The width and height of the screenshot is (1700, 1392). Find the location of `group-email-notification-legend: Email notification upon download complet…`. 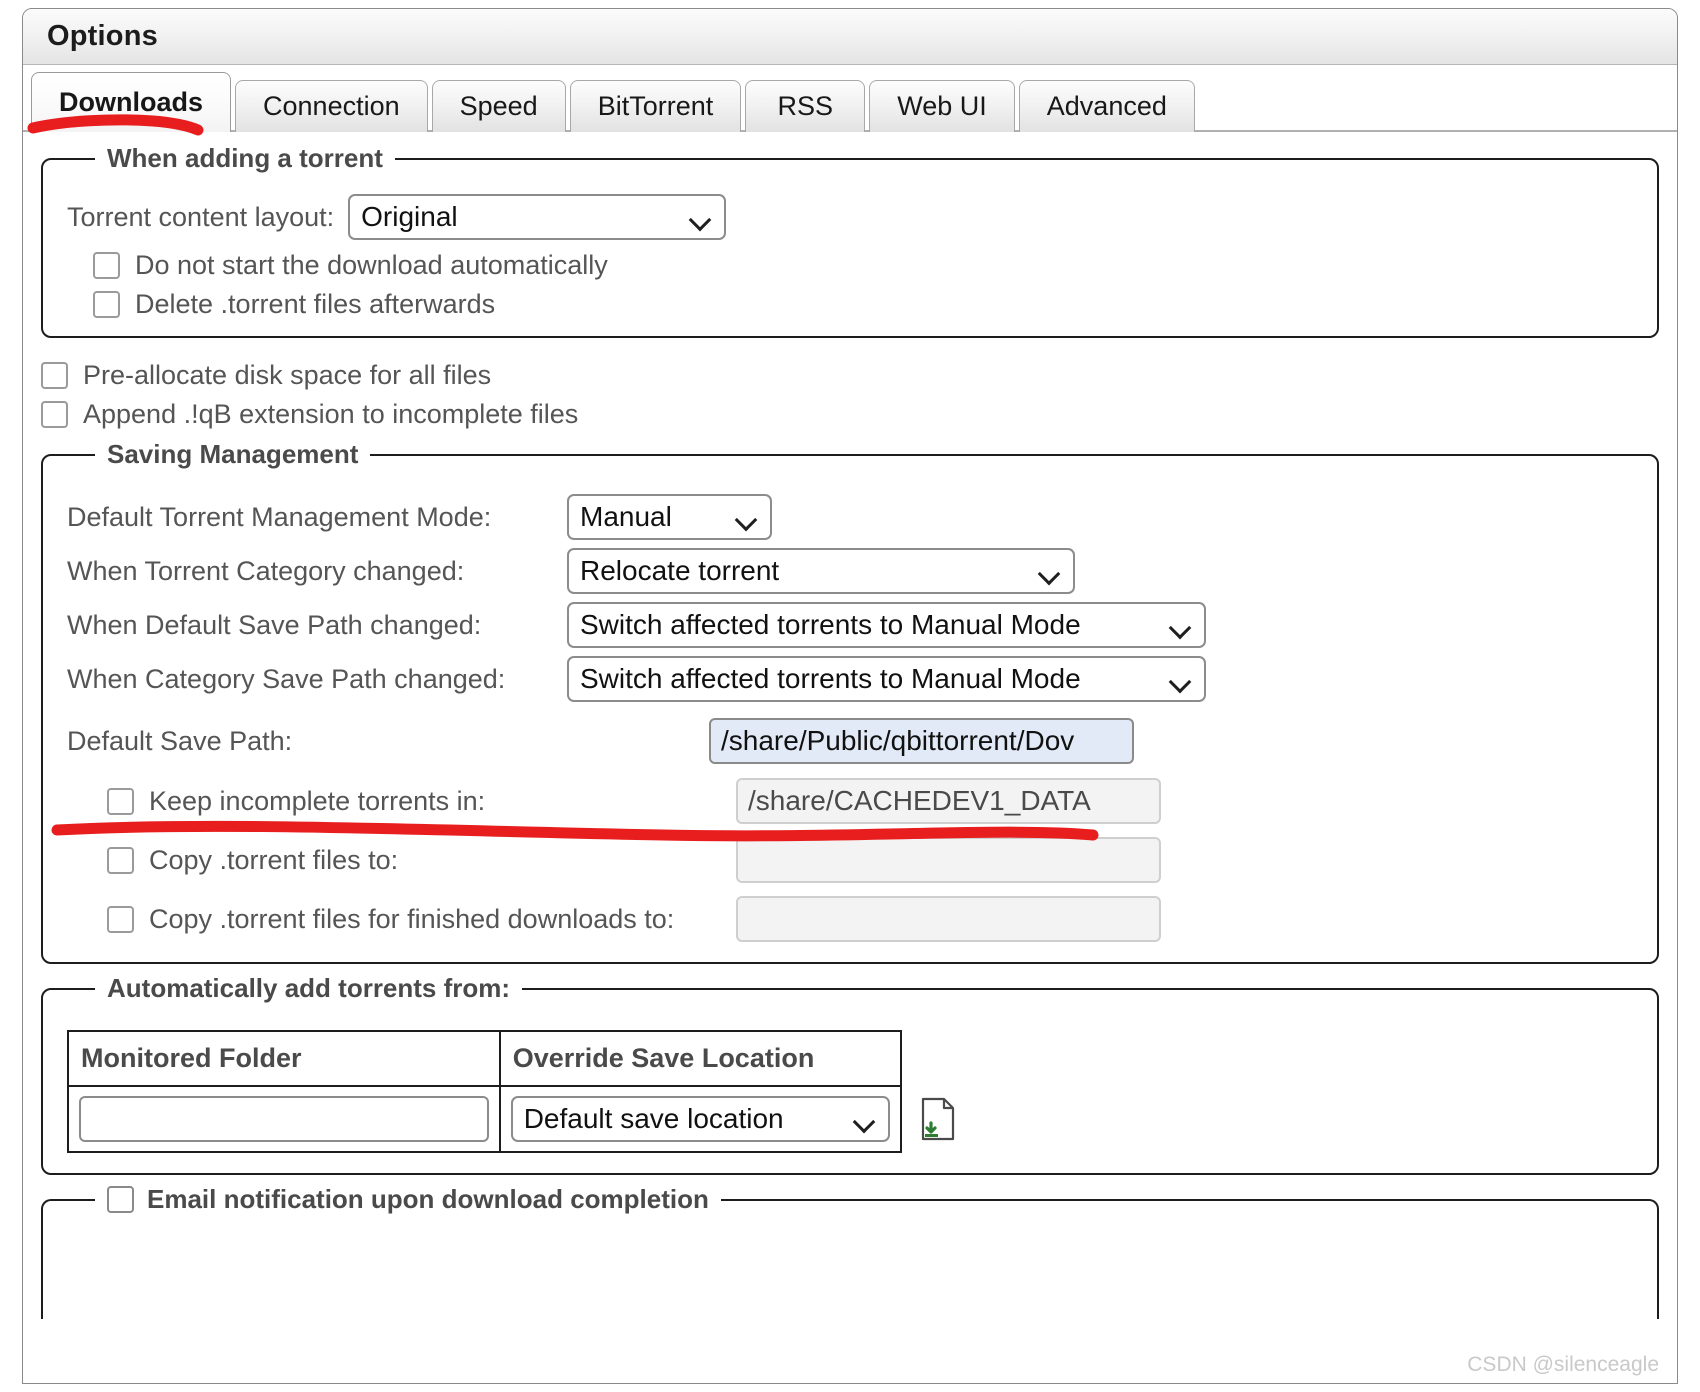

group-email-notification-legend: Email notification upon download complet… is located at coordinates (408, 1199).